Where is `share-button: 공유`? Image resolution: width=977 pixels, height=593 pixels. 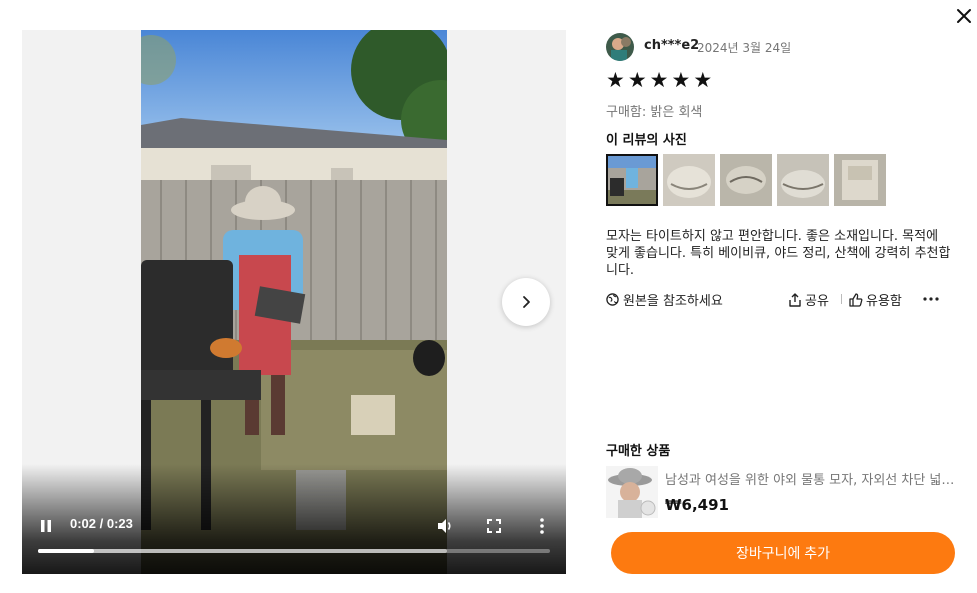 share-button: 공유 is located at coordinates (808, 299).